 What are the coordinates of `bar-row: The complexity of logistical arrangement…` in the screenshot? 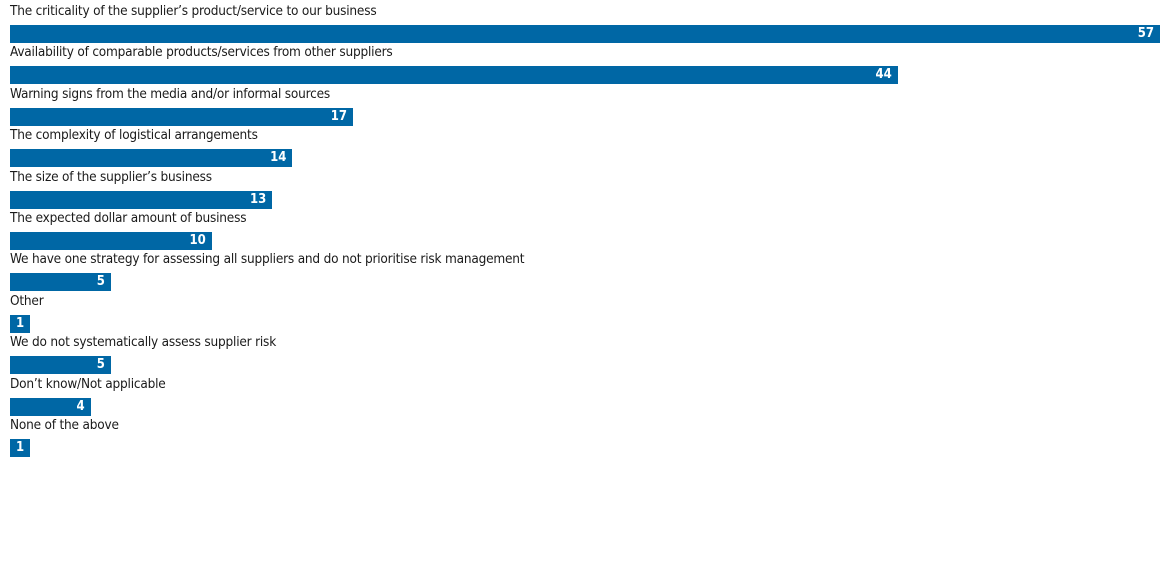 It's located at (585, 147).